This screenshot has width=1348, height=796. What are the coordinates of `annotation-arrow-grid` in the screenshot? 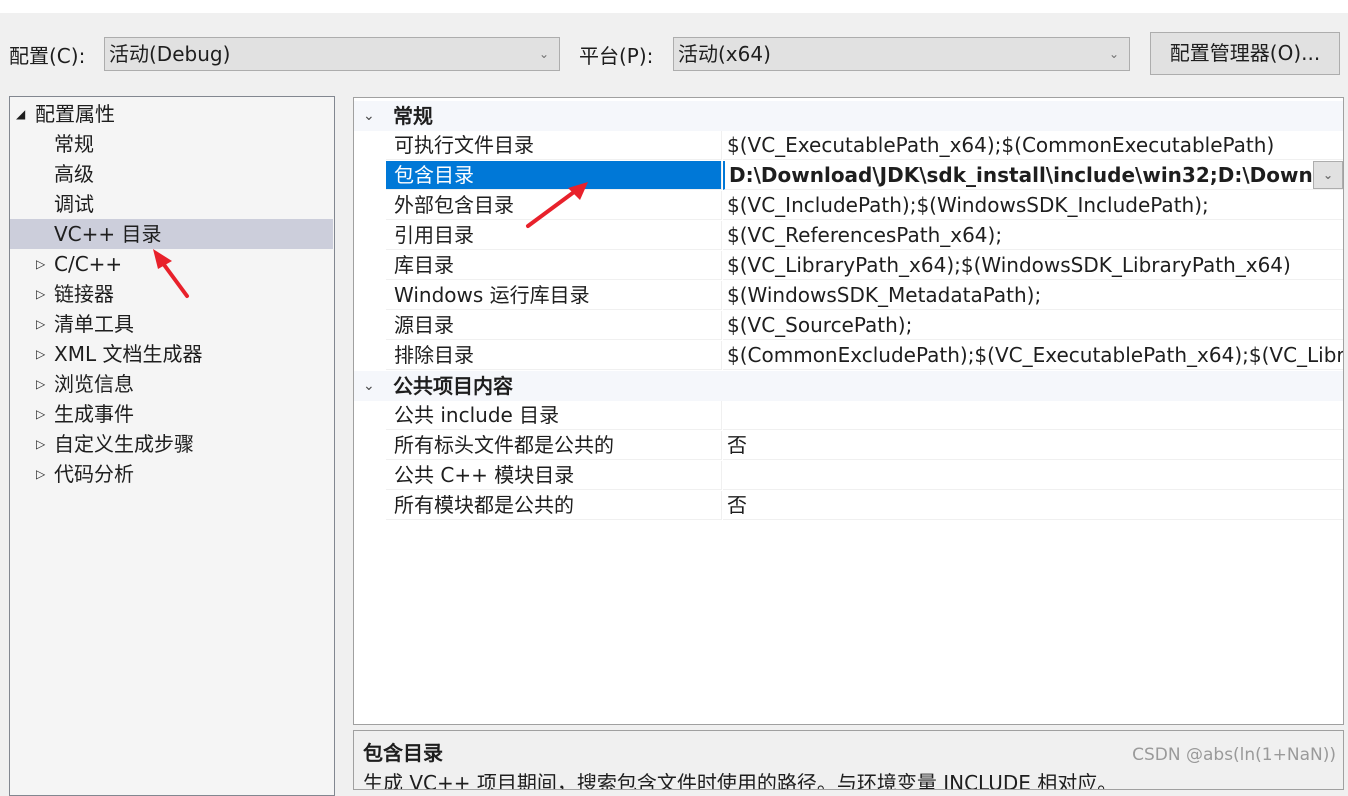 It's located at (557, 205).